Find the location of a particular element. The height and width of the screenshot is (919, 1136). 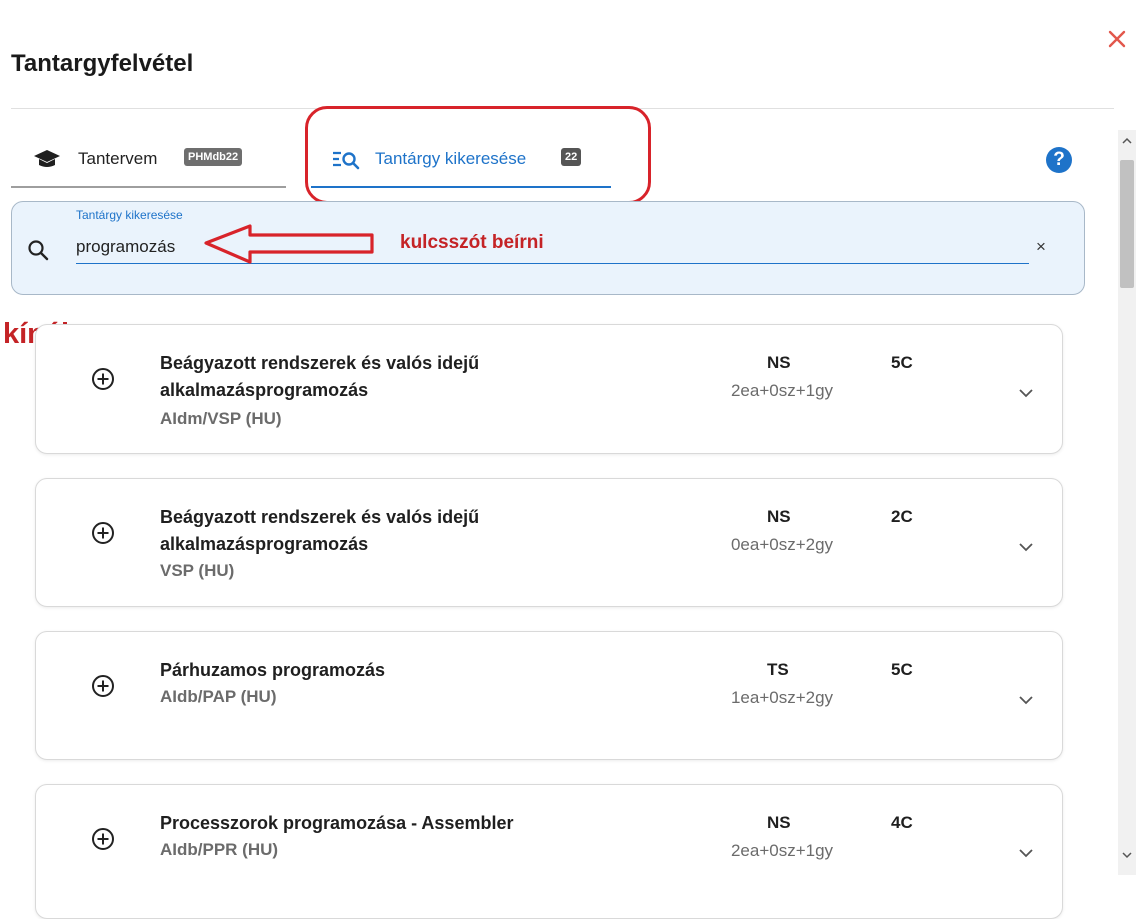

course-name: Párhuzamos programozás is located at coordinates (273, 670).